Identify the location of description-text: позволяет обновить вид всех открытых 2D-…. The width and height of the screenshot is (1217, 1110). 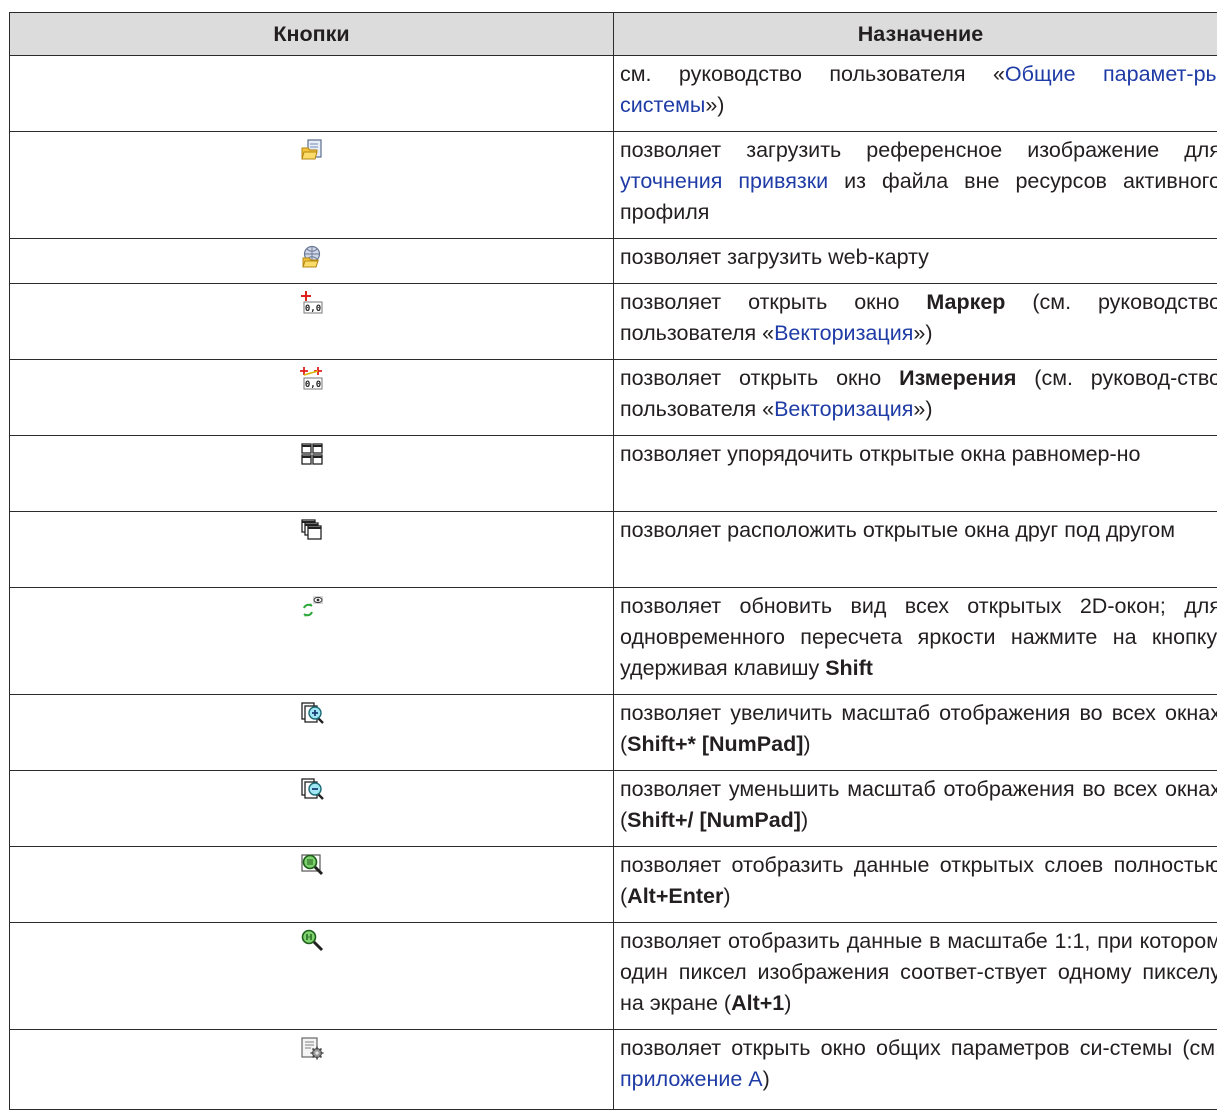
(918, 637).